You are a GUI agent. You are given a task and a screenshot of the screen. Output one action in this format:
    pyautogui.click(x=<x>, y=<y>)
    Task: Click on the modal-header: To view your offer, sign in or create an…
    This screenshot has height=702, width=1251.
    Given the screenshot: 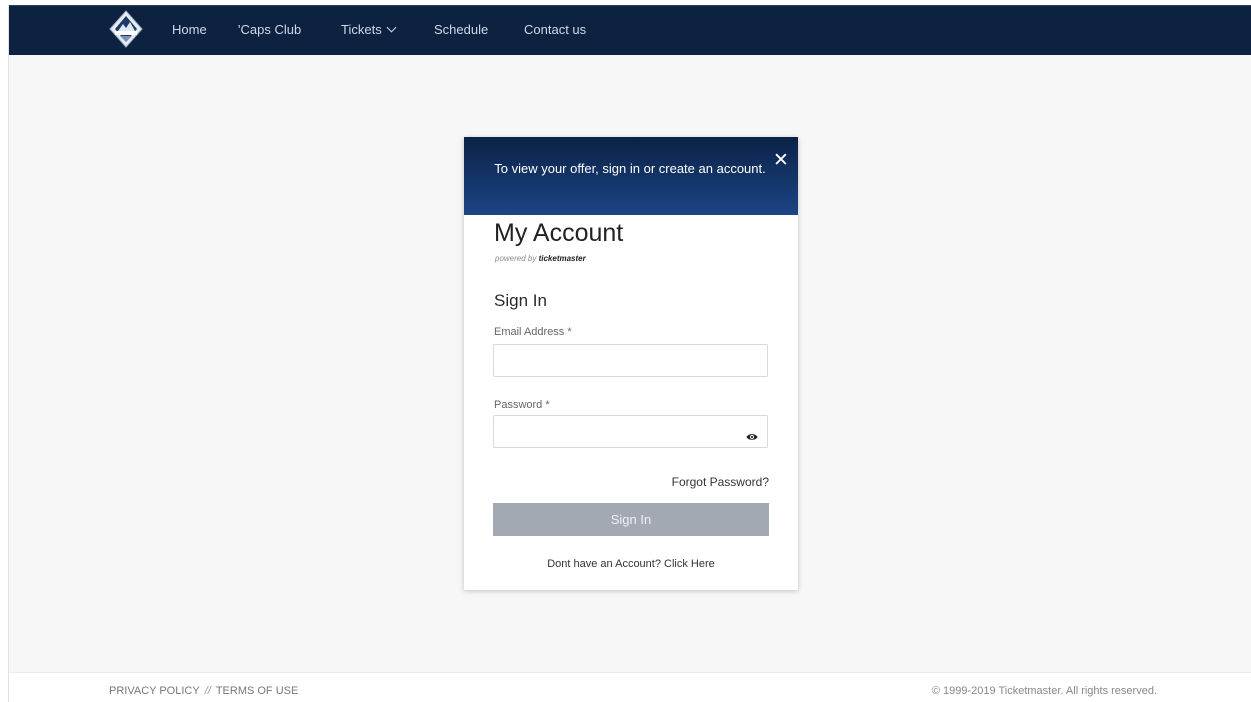 What is the action you would take?
    pyautogui.click(x=631, y=176)
    